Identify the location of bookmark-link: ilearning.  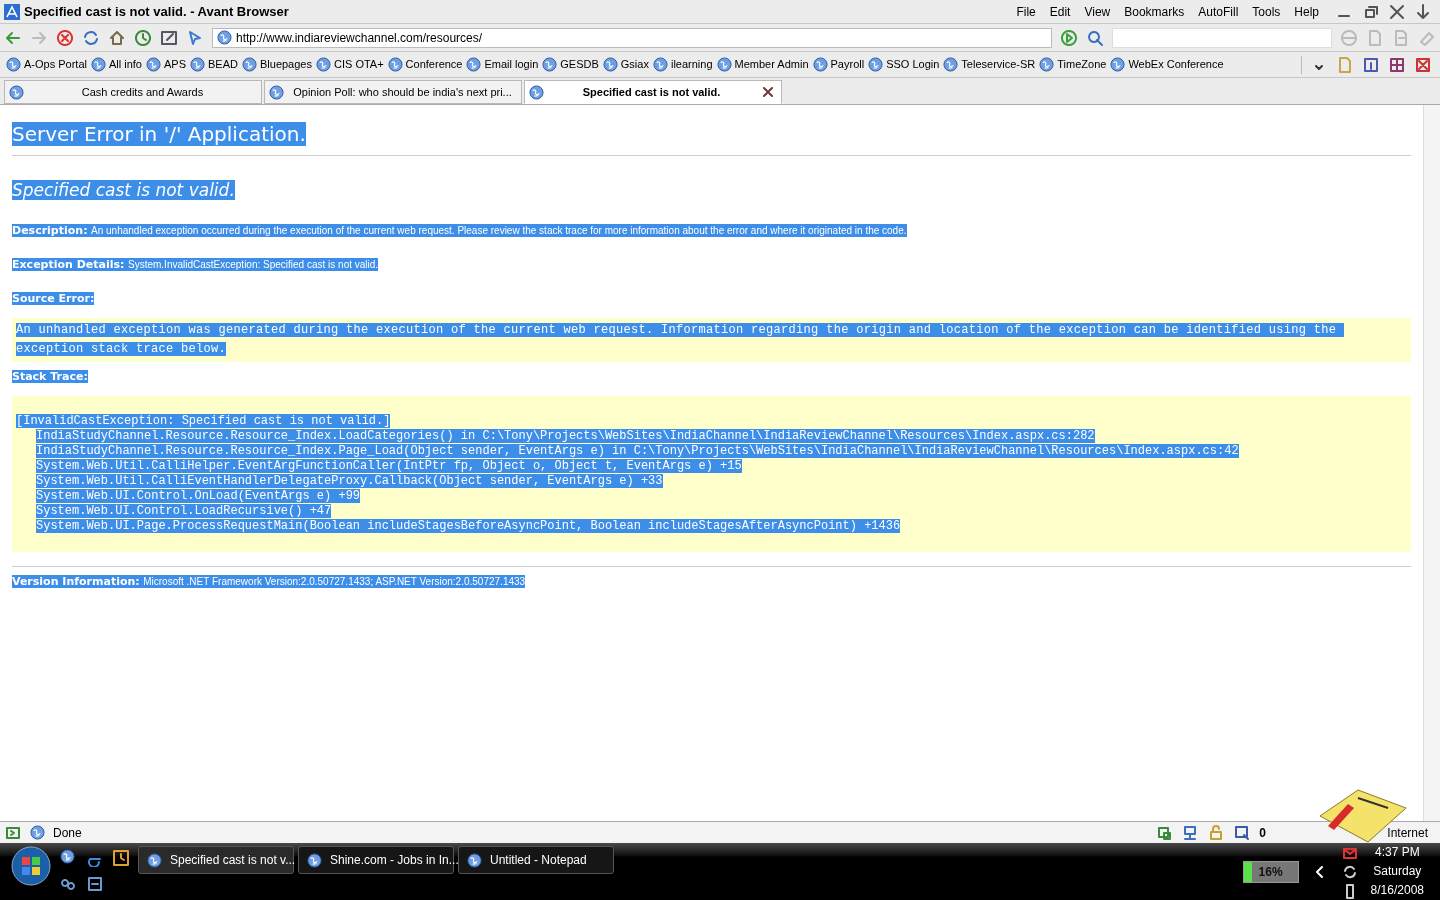
(682, 64).